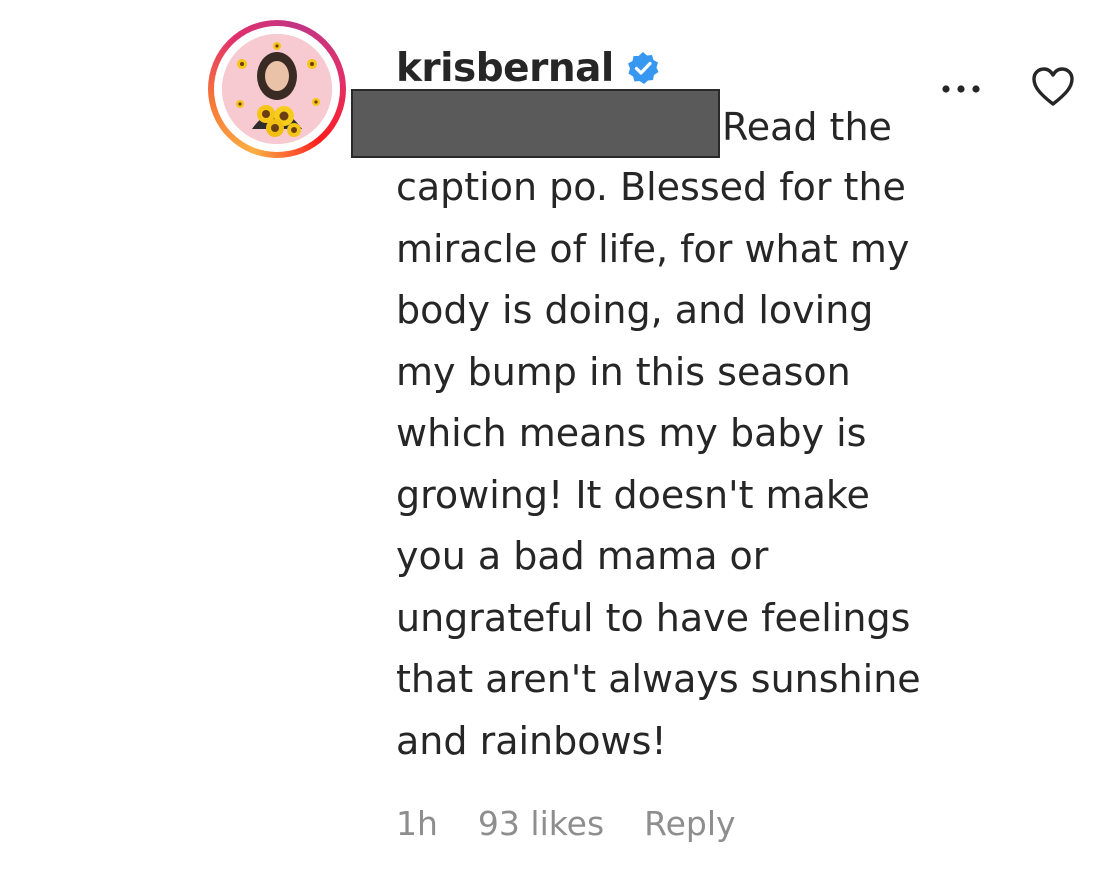 The image size is (1120, 883). Describe the element at coordinates (417, 823) in the screenshot. I see `timestamp: 1h` at that location.